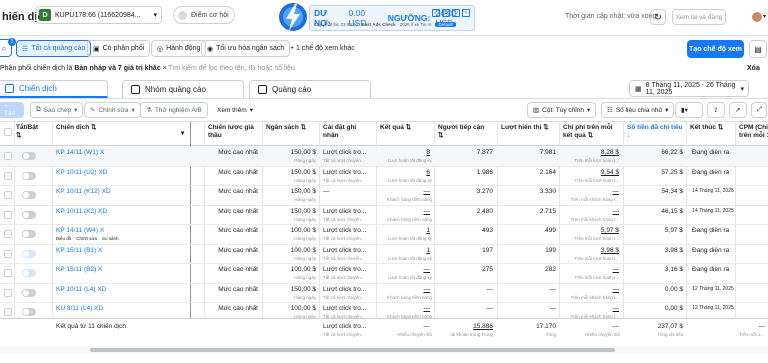 This screenshot has width=768, height=363. I want to click on col-campaign: Chiến dịch ⇅, so click(116, 128).